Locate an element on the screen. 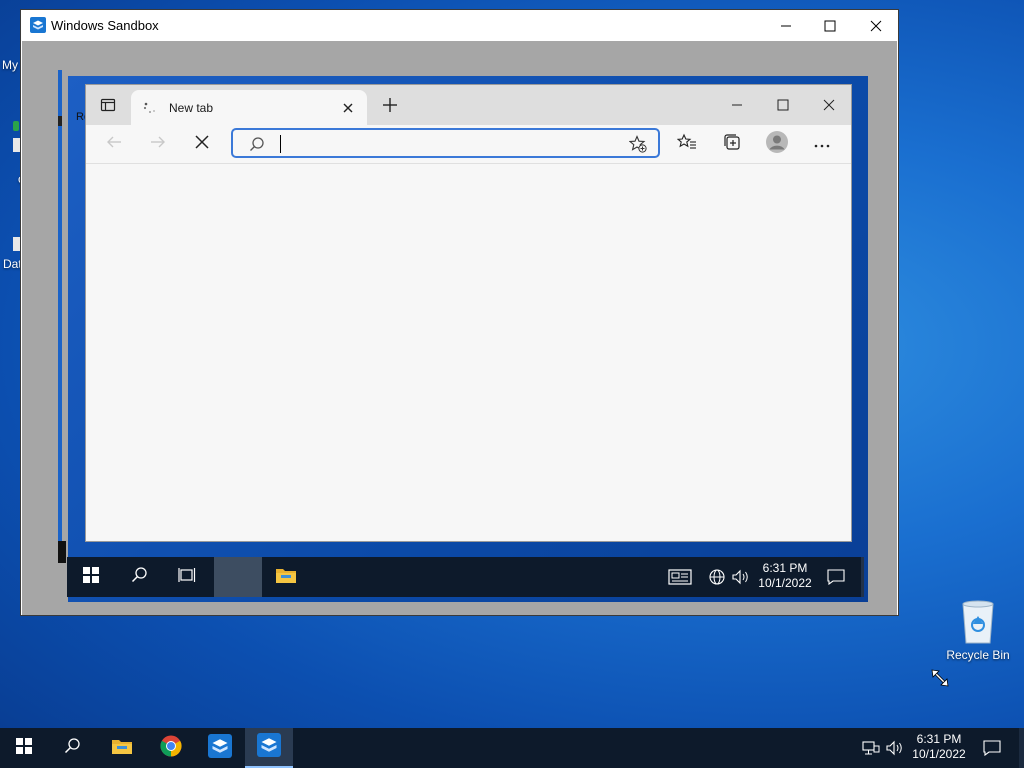 The image size is (1024, 768). chrome-icon is located at coordinates (171, 748).